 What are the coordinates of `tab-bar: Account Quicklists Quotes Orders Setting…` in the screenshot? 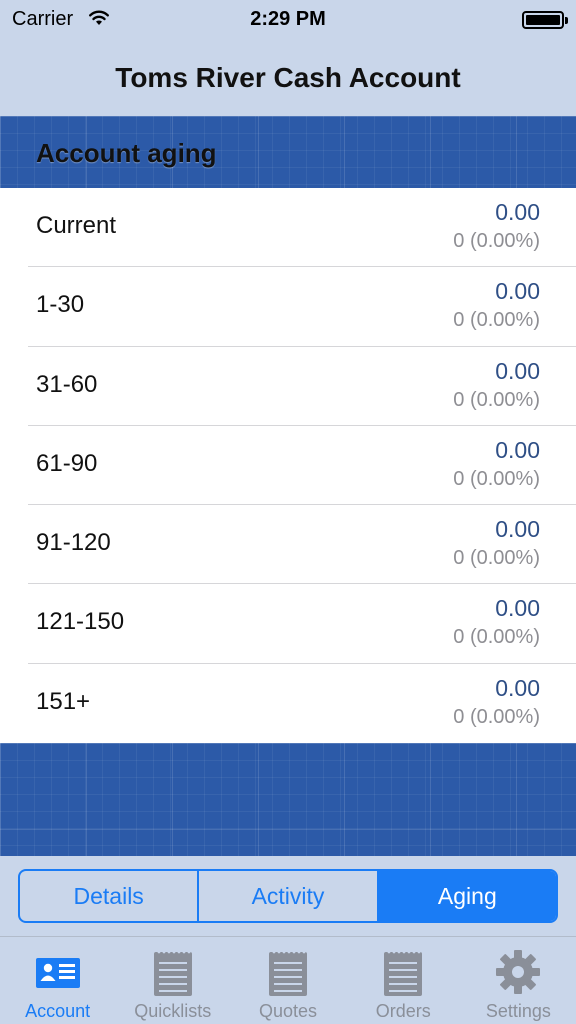 It's located at (288, 980).